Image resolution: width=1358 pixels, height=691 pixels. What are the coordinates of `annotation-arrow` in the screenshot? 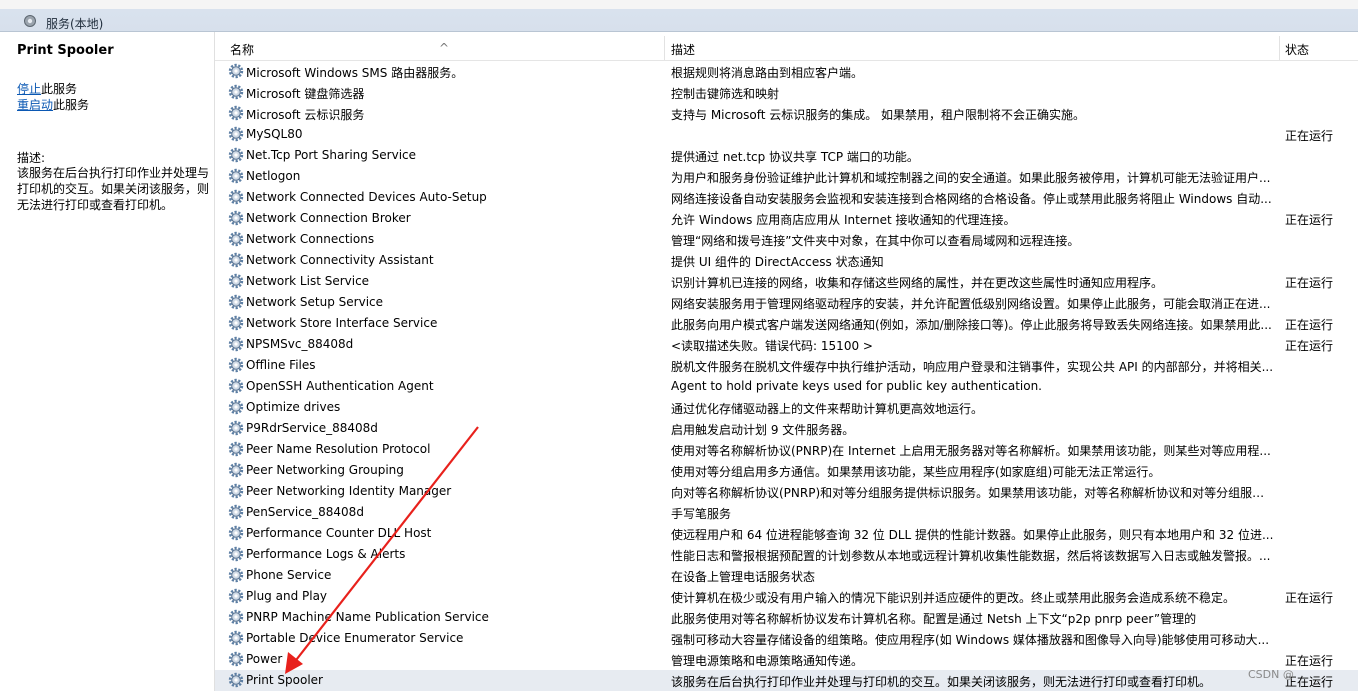 It's located at (382, 550).